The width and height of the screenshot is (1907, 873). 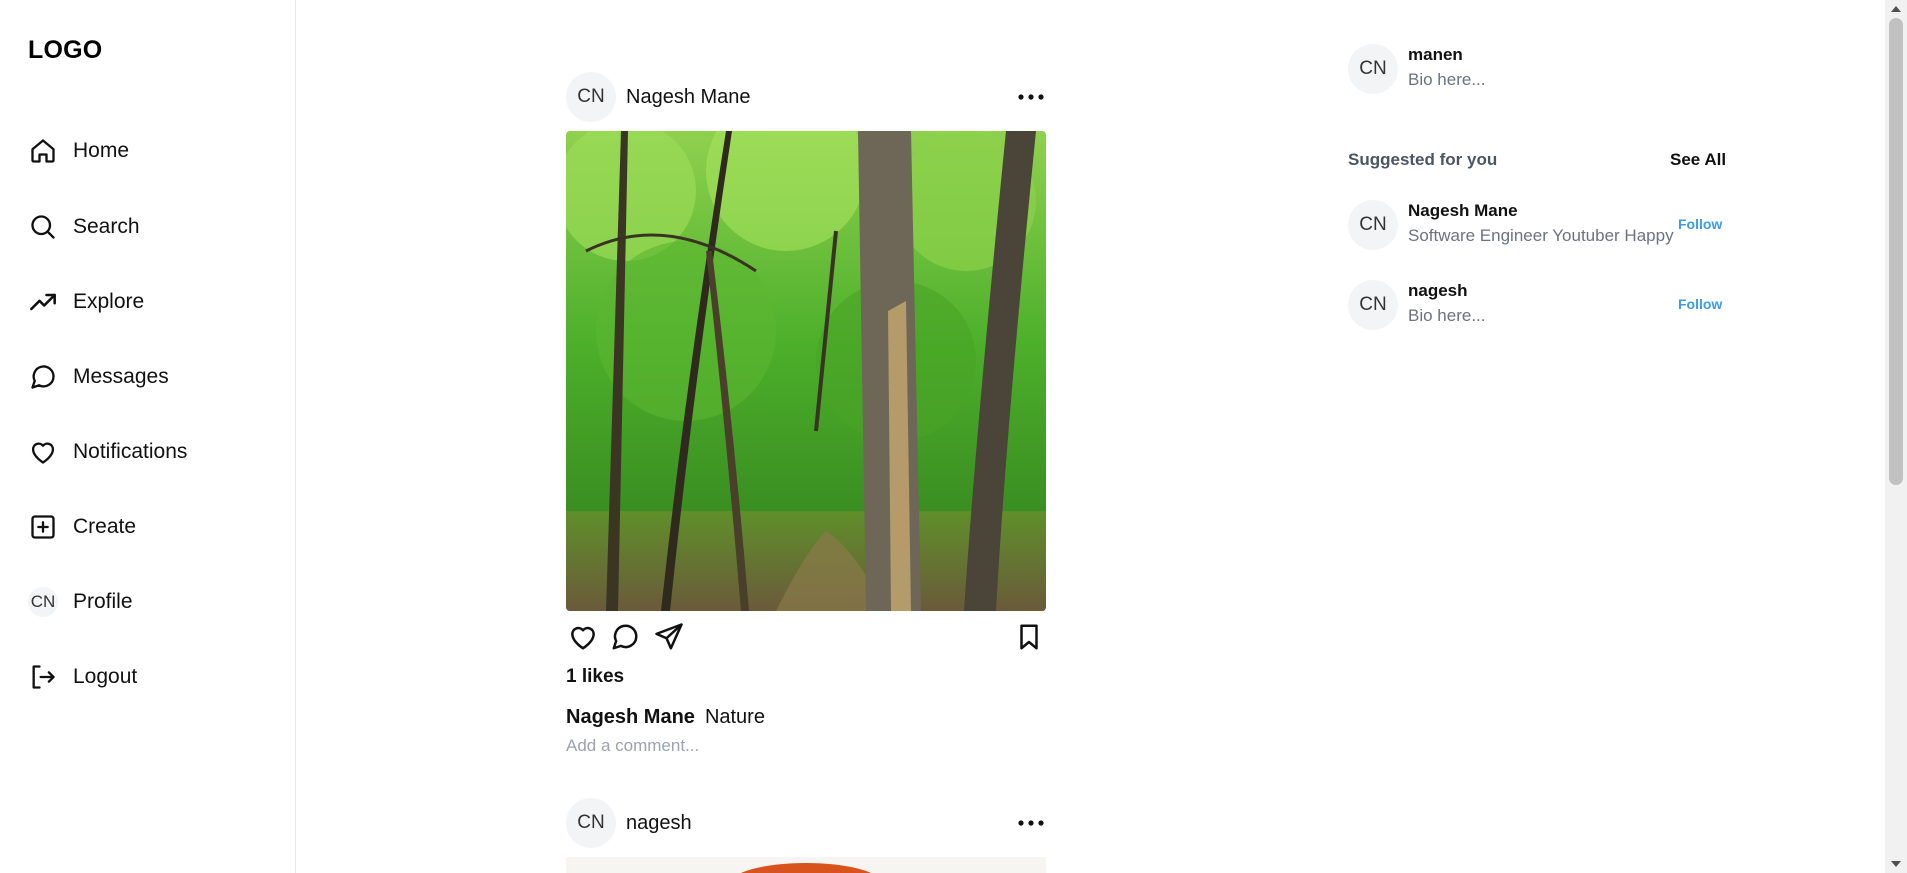 I want to click on sidebar-item-label: Logout, so click(x=105, y=676).